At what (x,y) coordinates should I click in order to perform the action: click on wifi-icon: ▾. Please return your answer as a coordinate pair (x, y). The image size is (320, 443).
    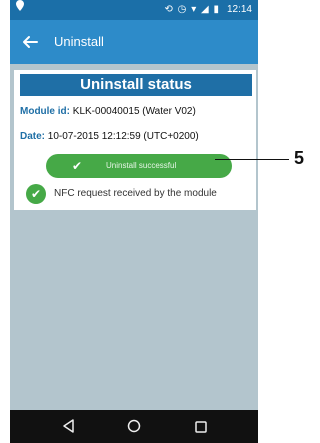
    Looking at the image, I should click on (194, 9).